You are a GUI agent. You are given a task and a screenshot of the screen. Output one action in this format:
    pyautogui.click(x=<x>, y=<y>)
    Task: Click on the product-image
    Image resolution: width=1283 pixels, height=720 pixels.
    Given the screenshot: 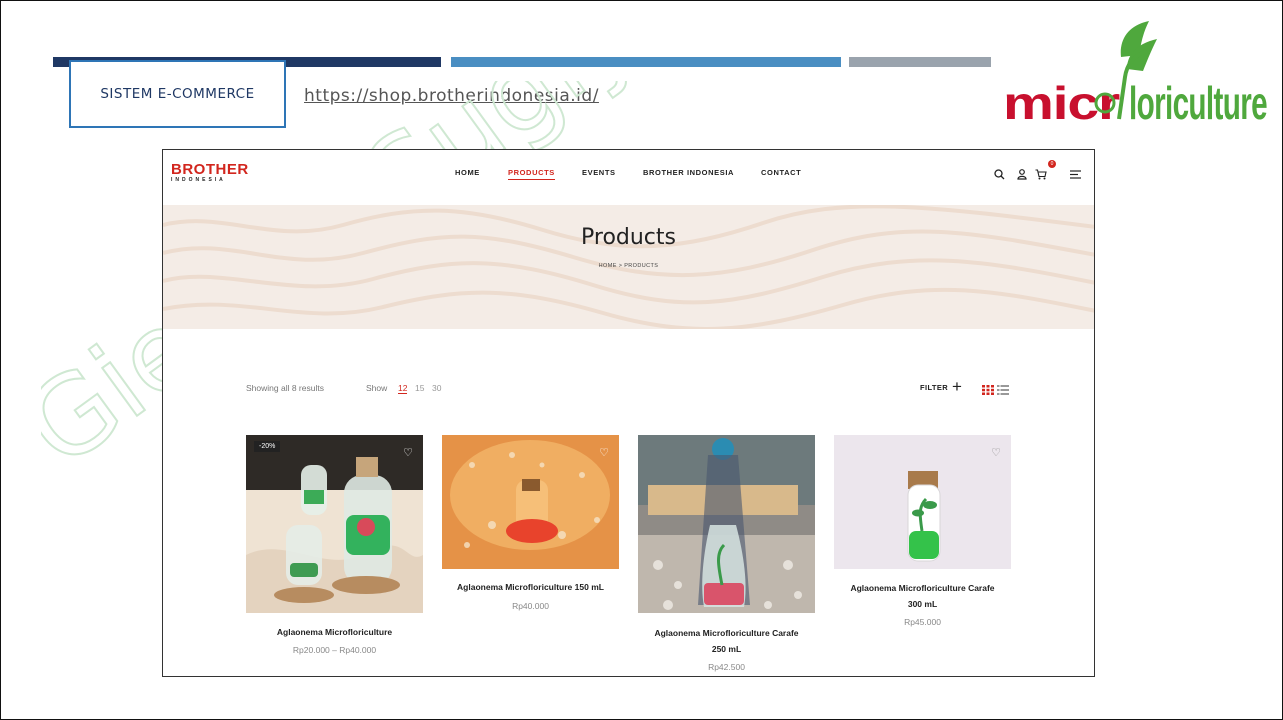 What is the action you would take?
    pyautogui.click(x=726, y=524)
    